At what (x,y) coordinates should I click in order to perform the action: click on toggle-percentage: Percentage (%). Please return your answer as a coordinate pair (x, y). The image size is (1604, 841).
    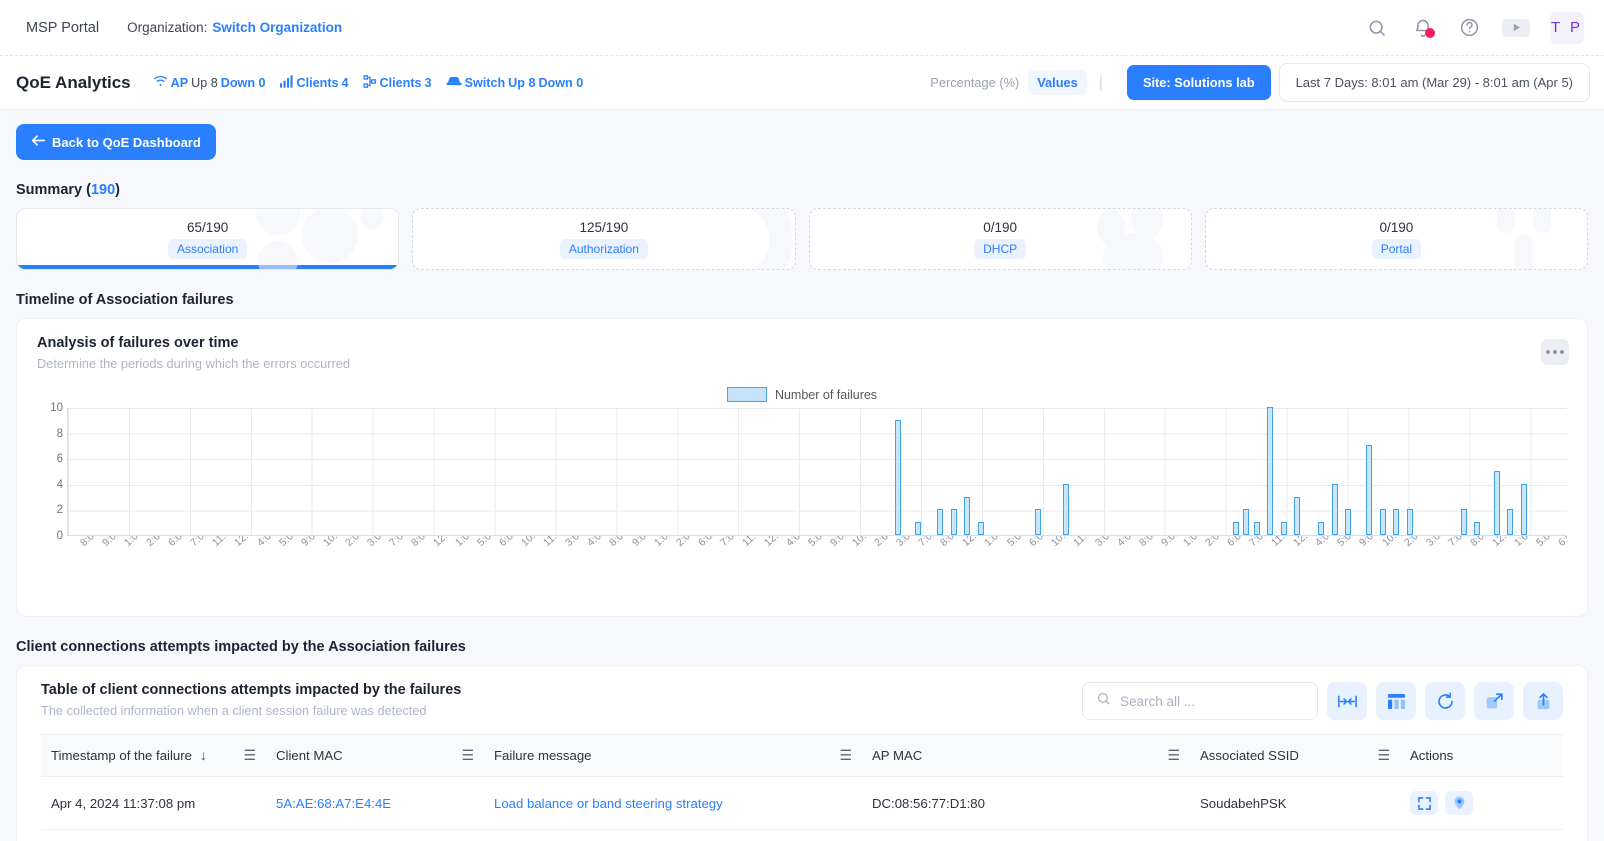
    Looking at the image, I should click on (974, 82).